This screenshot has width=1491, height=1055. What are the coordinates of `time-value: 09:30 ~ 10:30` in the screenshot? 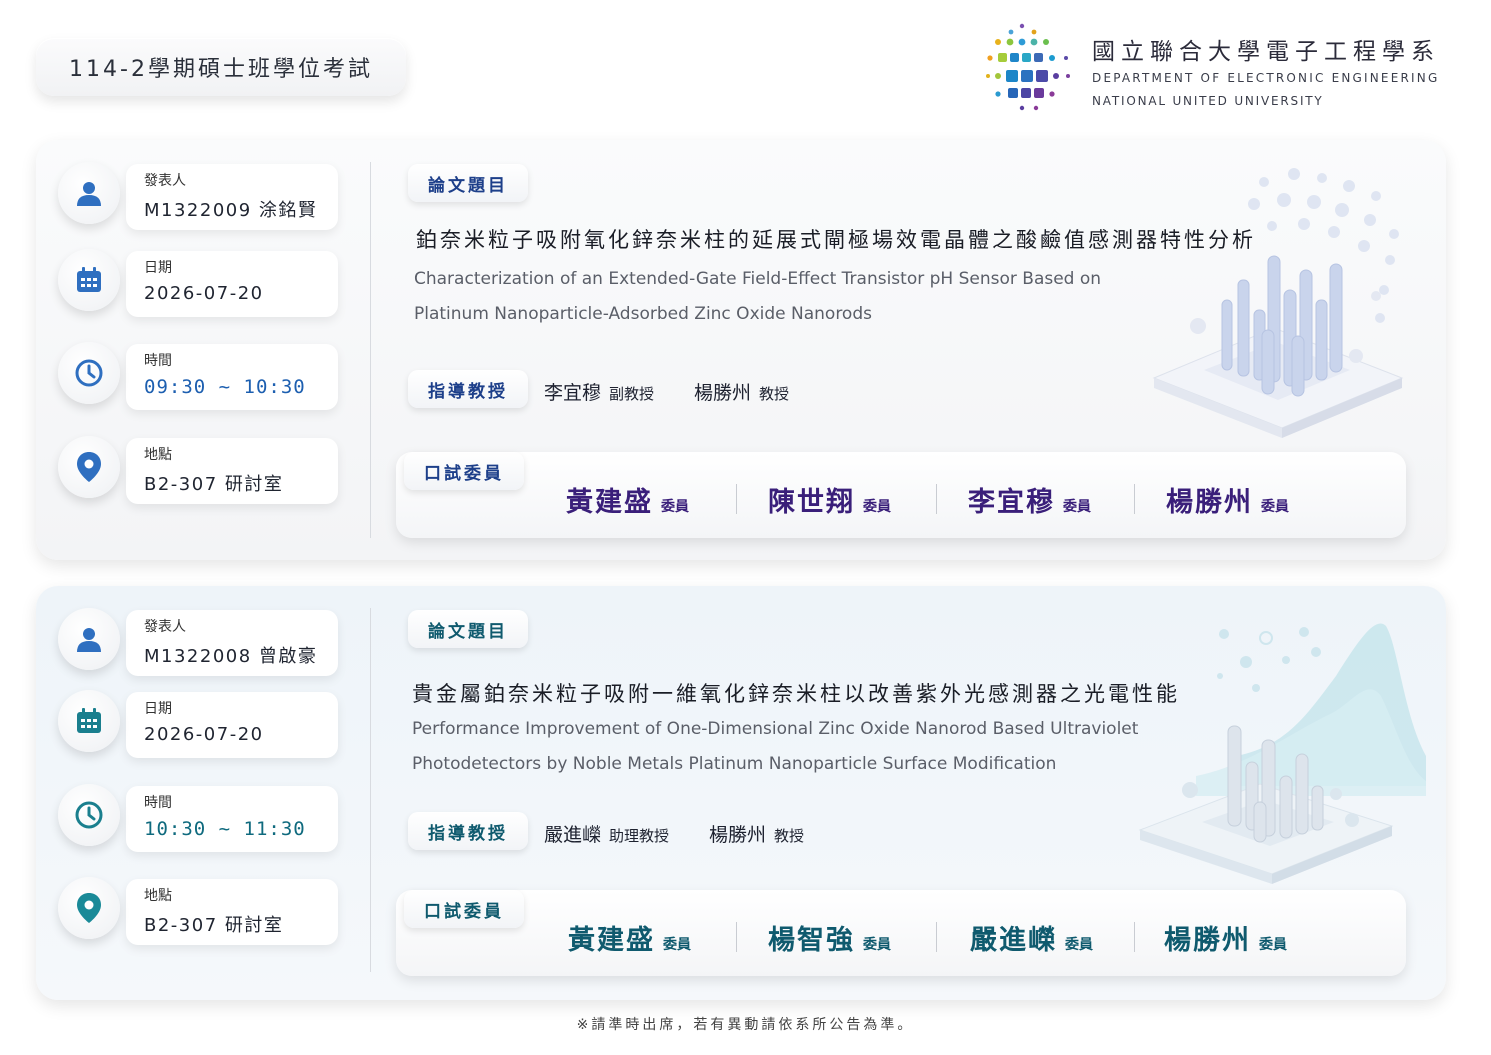 It's located at (225, 387).